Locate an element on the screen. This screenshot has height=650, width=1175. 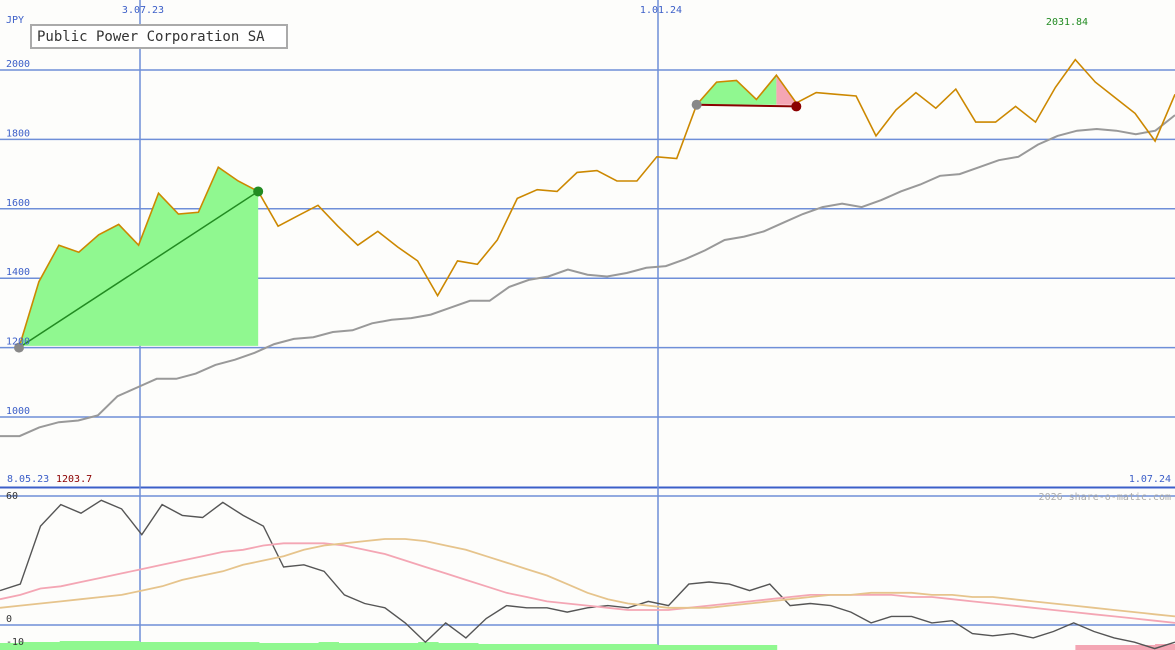
y-tick-label: 1800 is located at coordinates (18, 133).